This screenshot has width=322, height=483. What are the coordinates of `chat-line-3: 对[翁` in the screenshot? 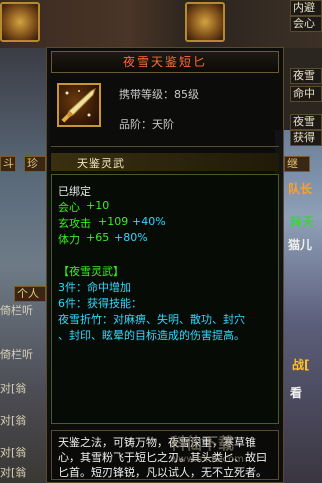 It's located at (13, 388).